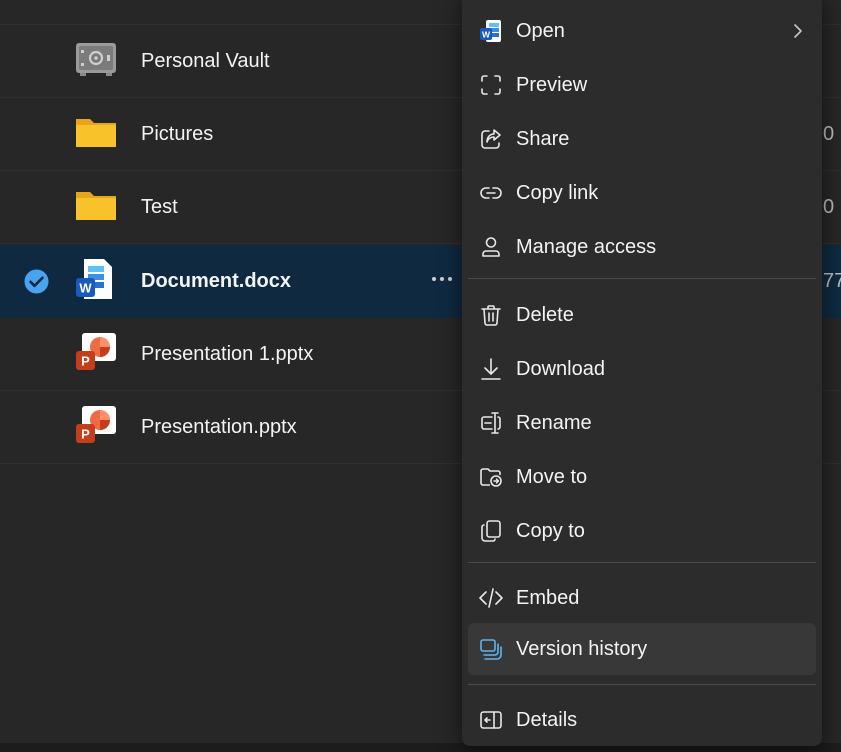 Image resolution: width=841 pixels, height=752 pixels. Describe the element at coordinates (560, 369) in the screenshot. I see `menu-label: Download` at that location.